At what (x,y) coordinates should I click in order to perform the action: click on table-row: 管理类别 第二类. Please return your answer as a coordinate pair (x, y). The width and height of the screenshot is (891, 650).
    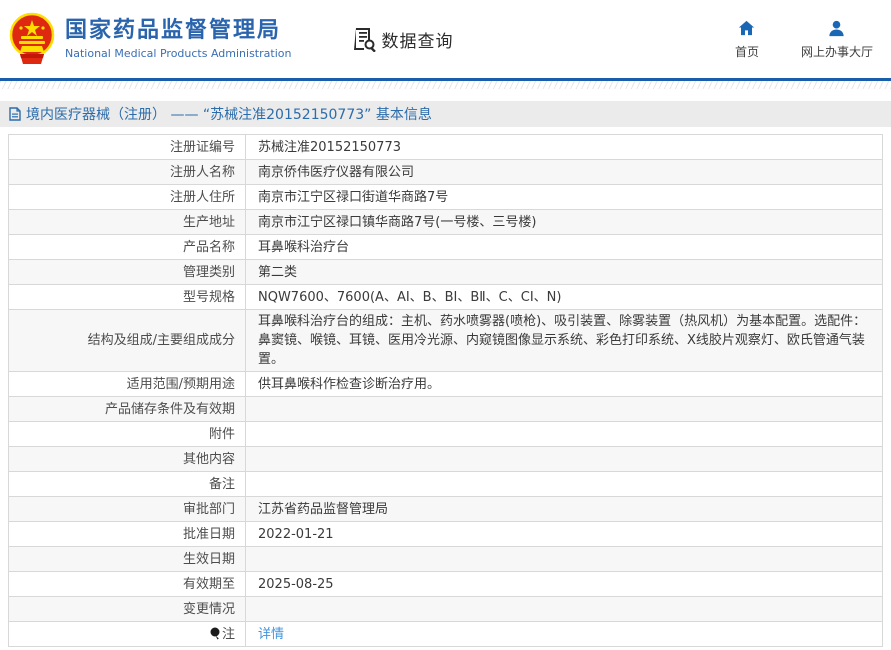
    Looking at the image, I should click on (445, 272).